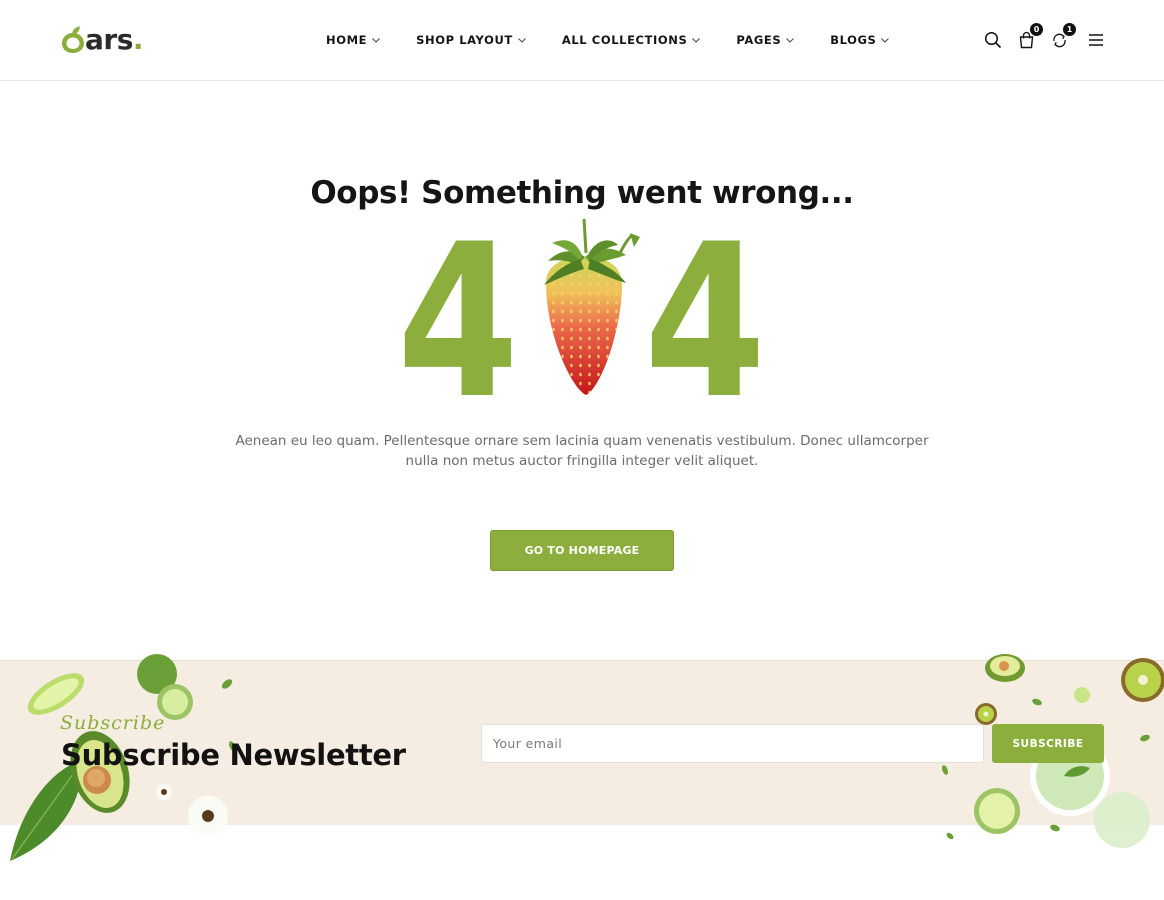  I want to click on nav-home: HOME, so click(353, 40).